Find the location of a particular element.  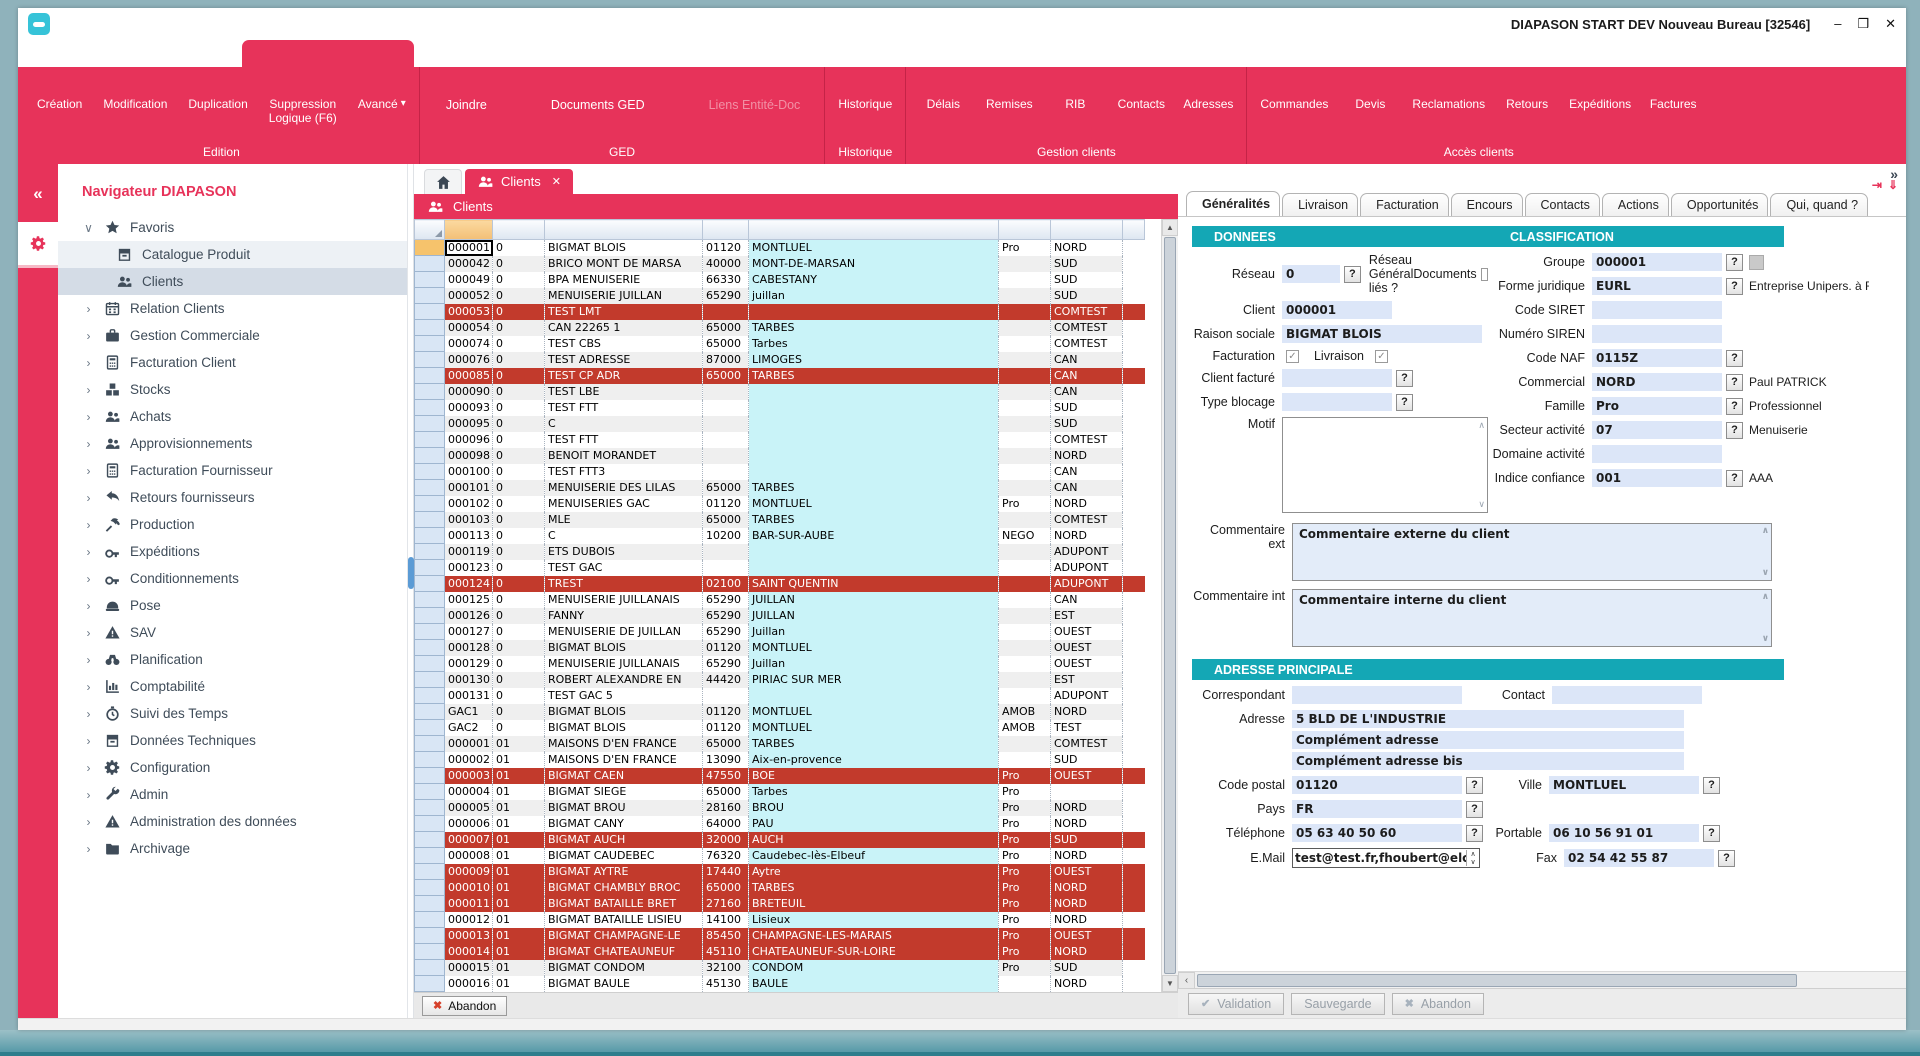

cell-client: 000013 is located at coordinates (468, 935).